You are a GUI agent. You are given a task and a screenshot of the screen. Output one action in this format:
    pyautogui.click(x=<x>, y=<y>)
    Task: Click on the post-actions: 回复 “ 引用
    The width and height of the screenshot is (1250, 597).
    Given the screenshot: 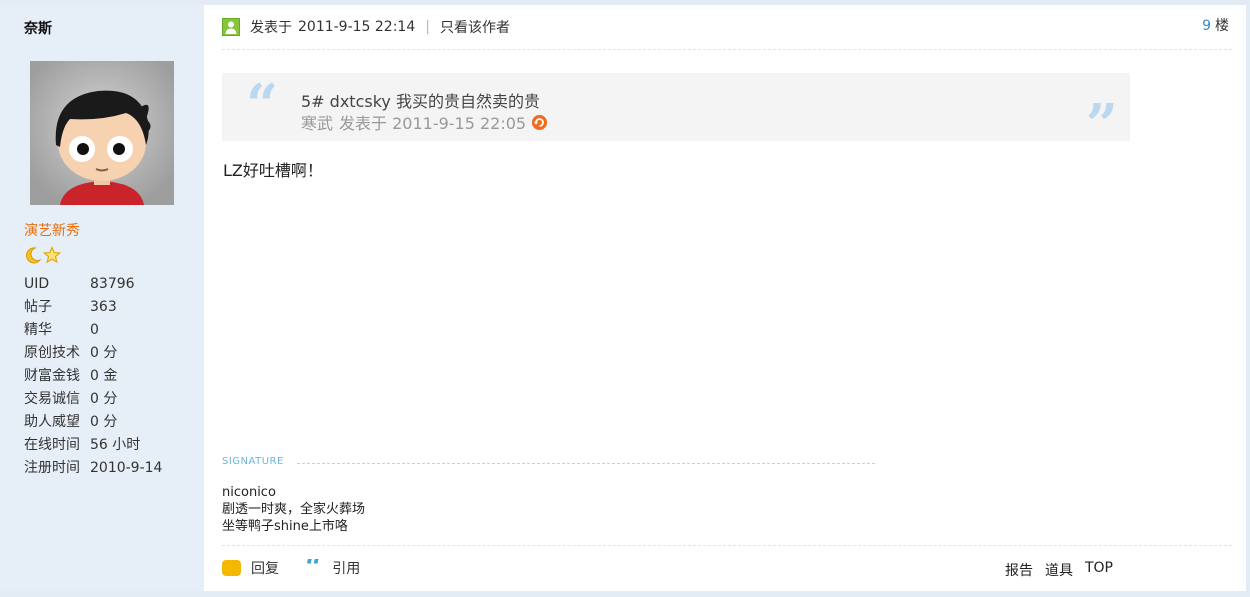 What is the action you would take?
    pyautogui.click(x=291, y=568)
    